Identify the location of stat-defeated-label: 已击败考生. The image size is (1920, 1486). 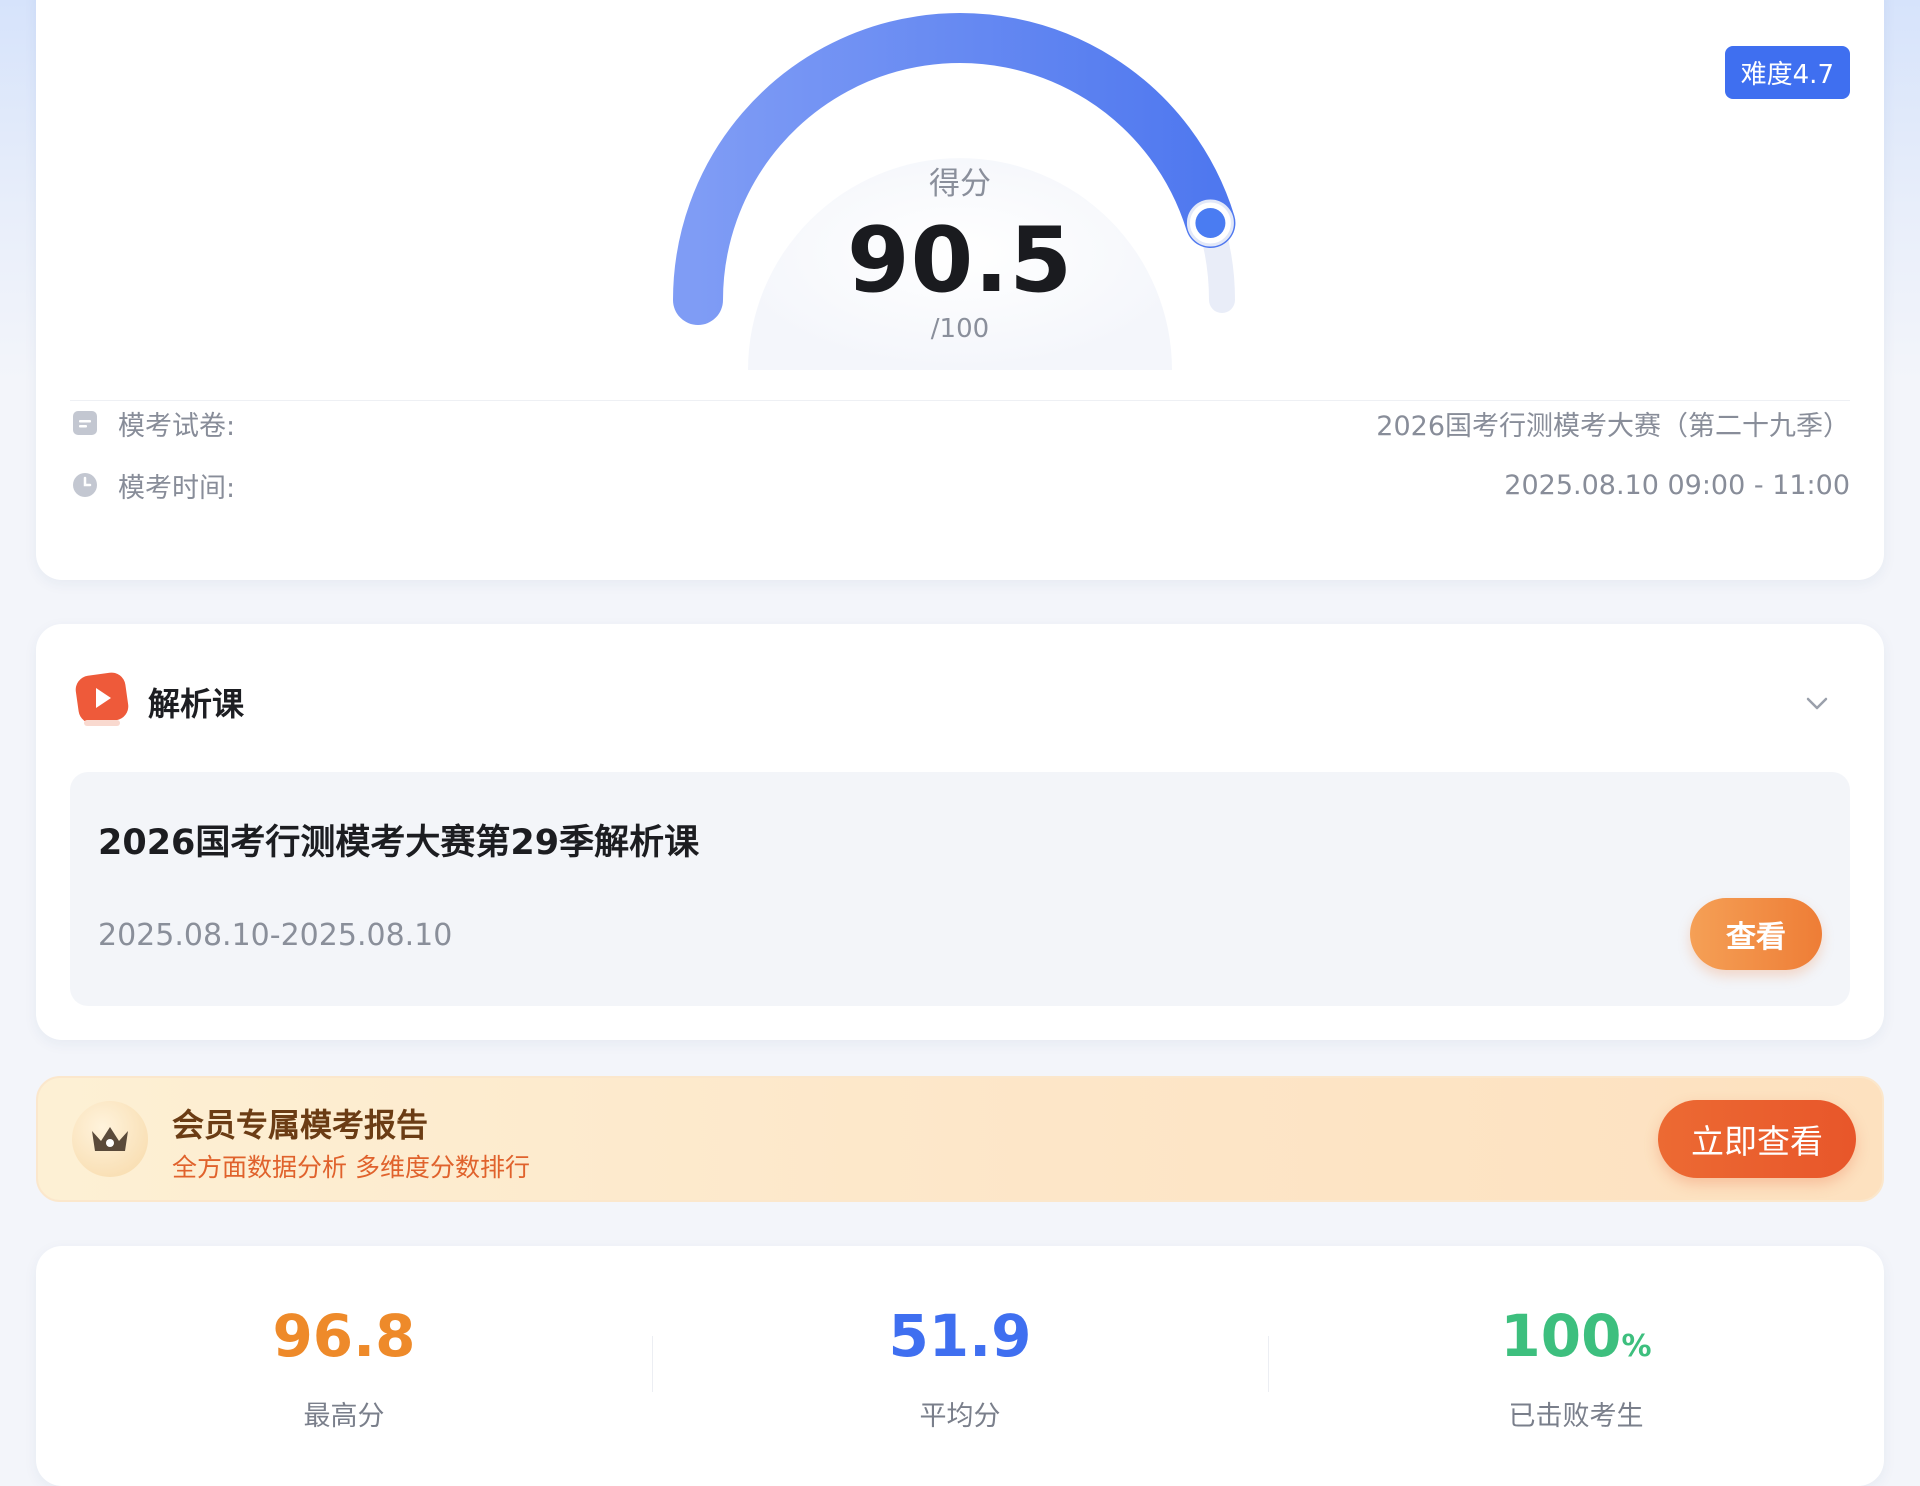
(1576, 1416).